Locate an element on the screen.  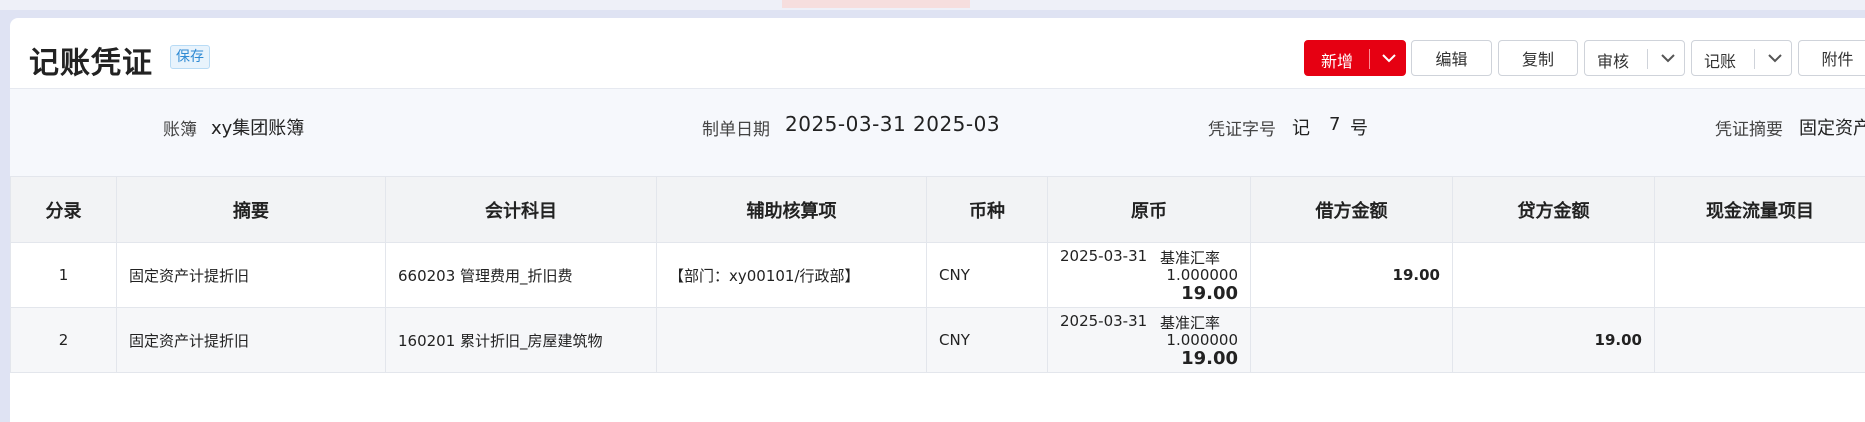
date-label: 制单日期 is located at coordinates (736, 130).